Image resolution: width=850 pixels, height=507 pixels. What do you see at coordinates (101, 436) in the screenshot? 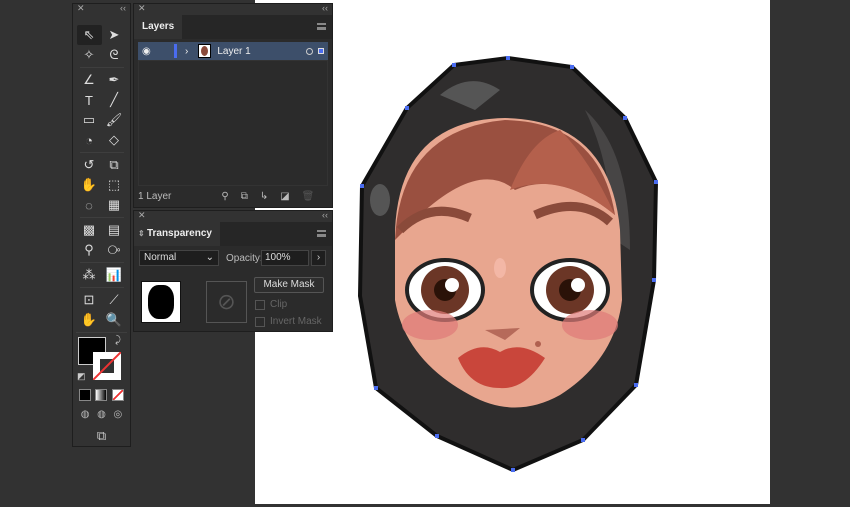
I see `screen-mode-icon: ⧉` at bounding box center [101, 436].